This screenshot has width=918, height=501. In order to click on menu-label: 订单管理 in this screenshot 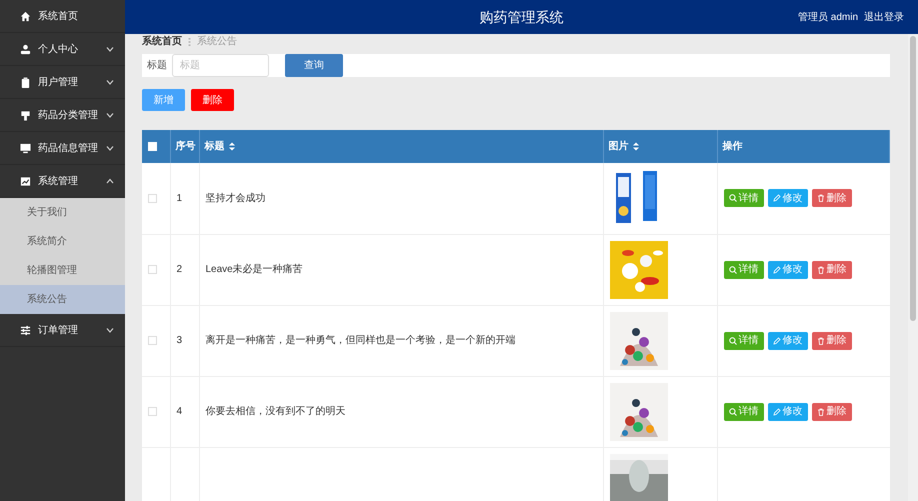, I will do `click(58, 331)`.